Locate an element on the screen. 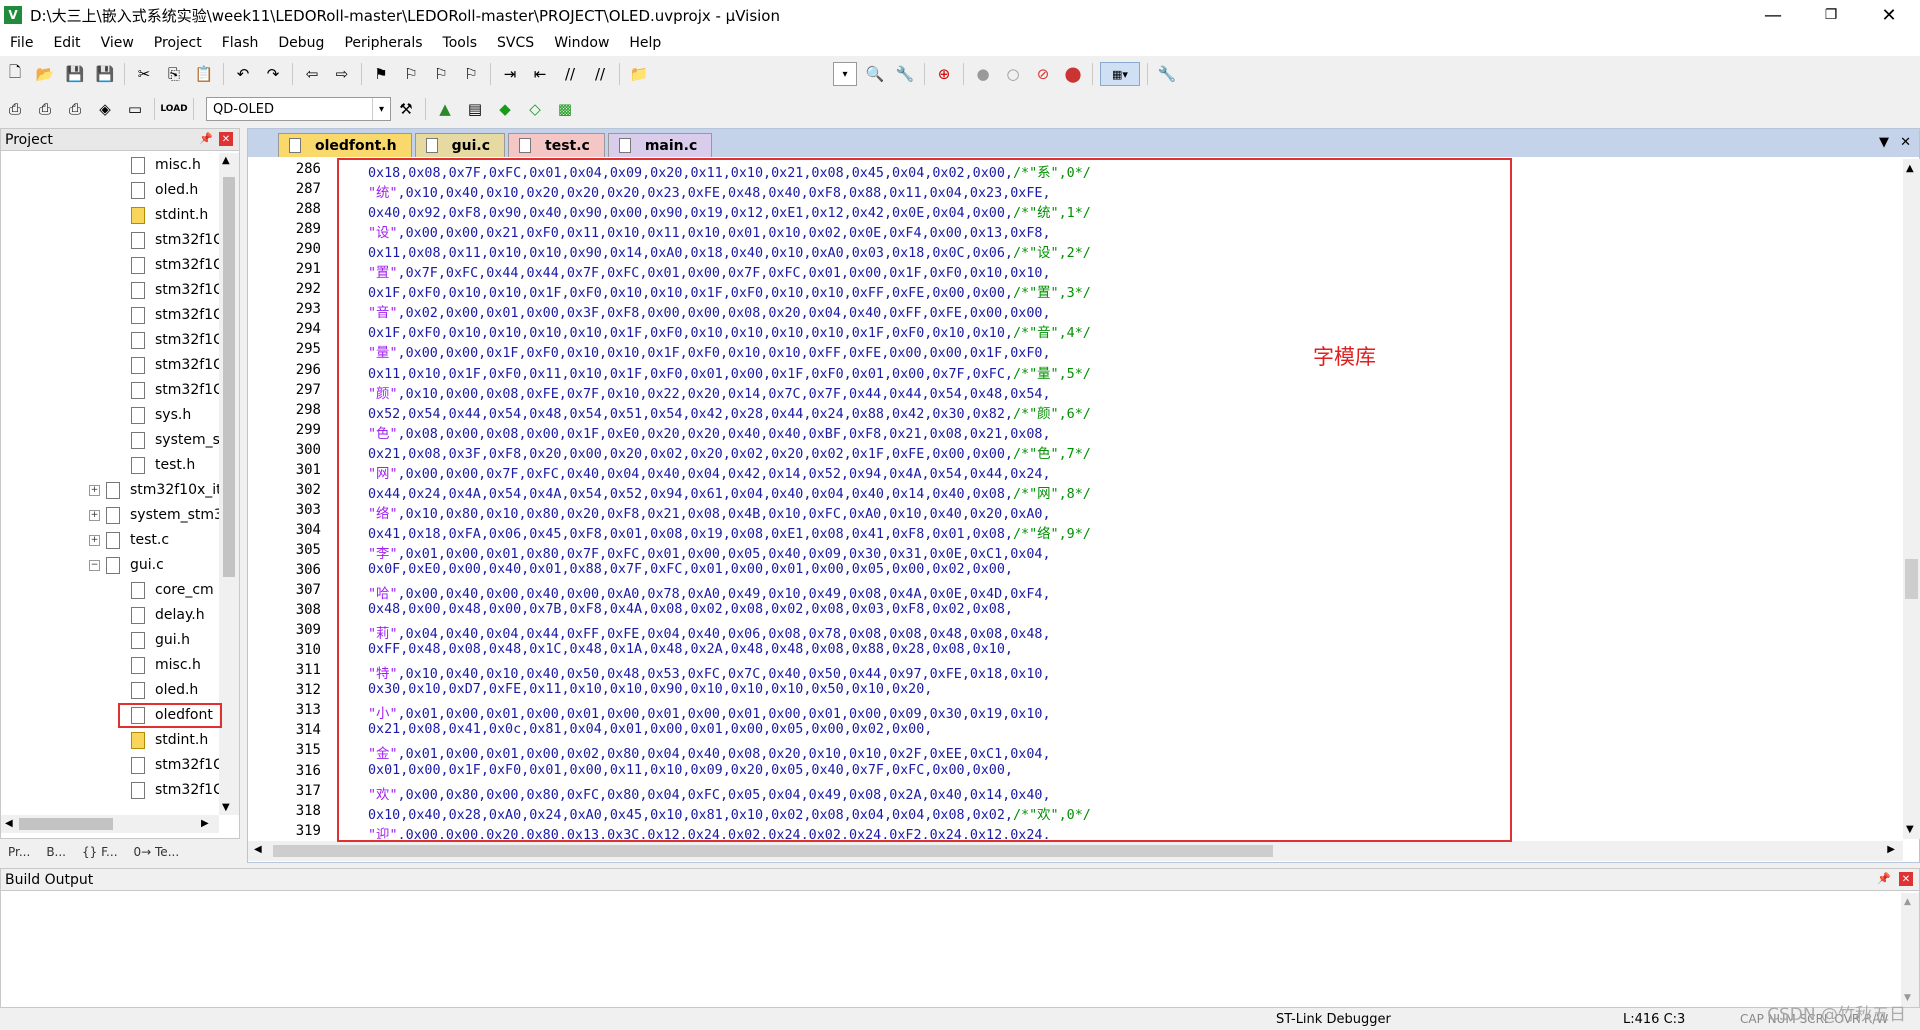 This screenshot has width=1920, height=1030. menu-peripherals: Peripherals is located at coordinates (383, 43).